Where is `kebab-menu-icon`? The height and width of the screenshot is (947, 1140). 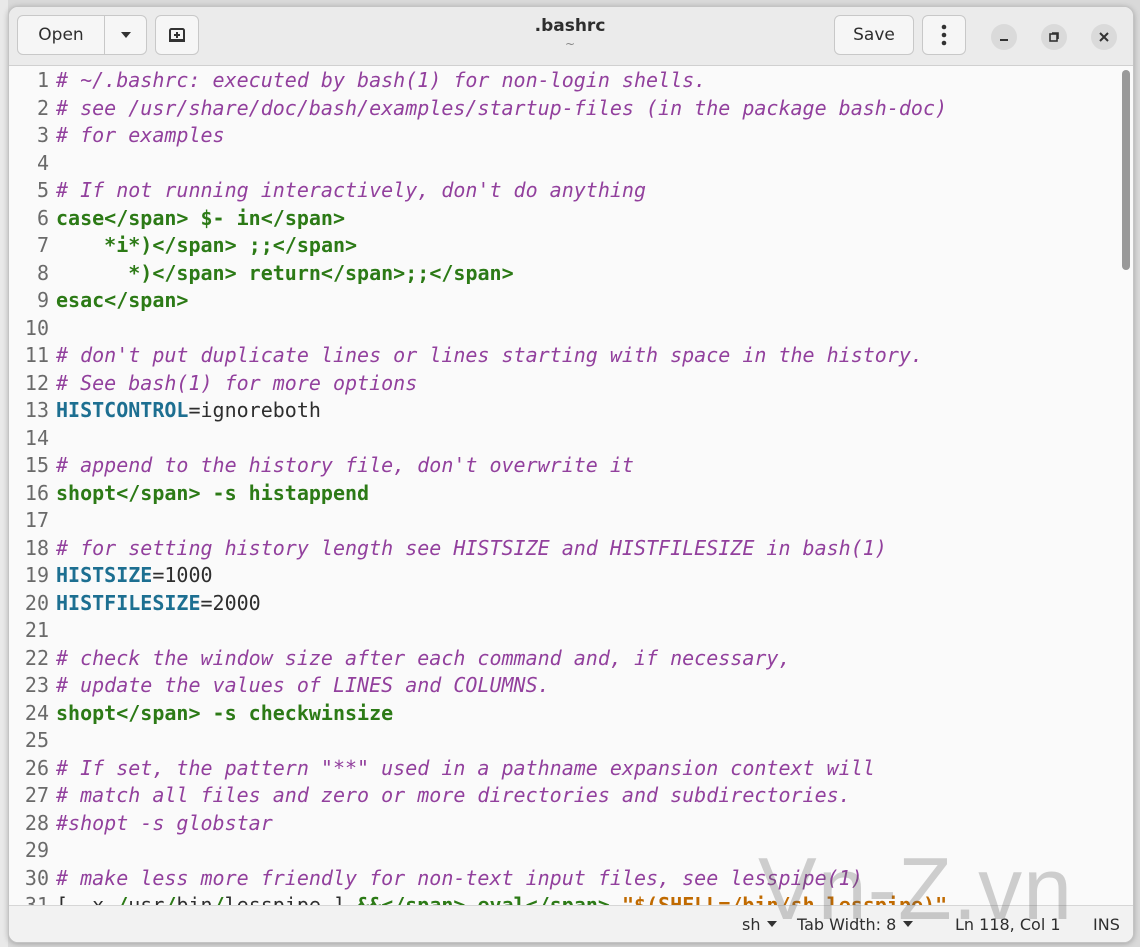
kebab-menu-icon is located at coordinates (944, 35).